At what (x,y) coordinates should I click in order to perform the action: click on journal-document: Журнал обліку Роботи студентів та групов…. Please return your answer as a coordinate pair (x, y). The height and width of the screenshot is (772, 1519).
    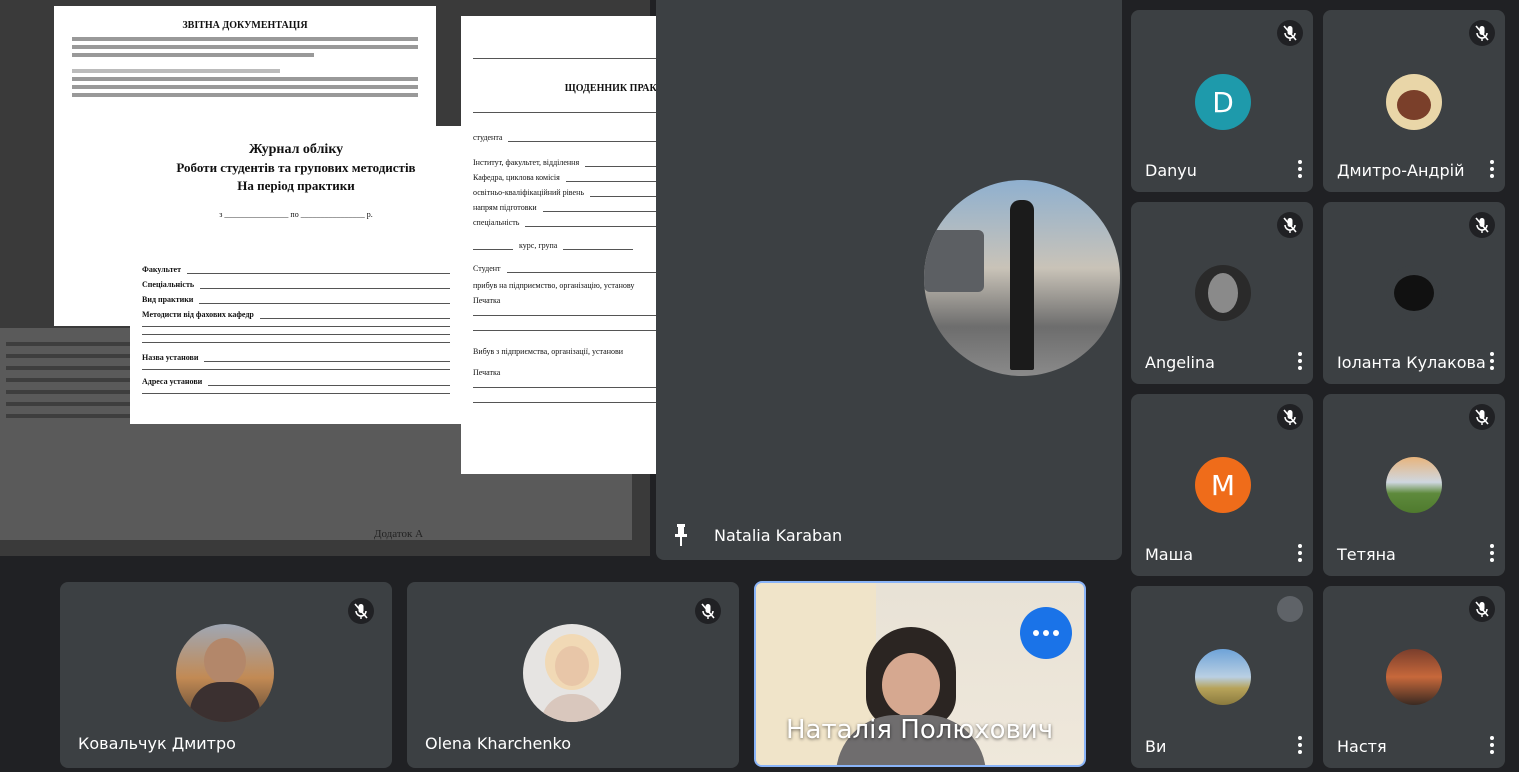
    Looking at the image, I should click on (296, 275).